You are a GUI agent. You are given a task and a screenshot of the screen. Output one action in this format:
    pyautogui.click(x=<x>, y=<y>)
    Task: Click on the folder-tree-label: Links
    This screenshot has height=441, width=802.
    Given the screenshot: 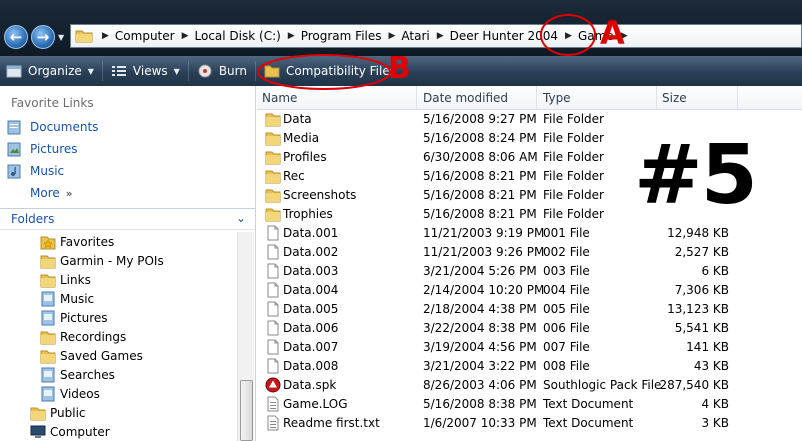 What is the action you would take?
    pyautogui.click(x=75, y=280)
    